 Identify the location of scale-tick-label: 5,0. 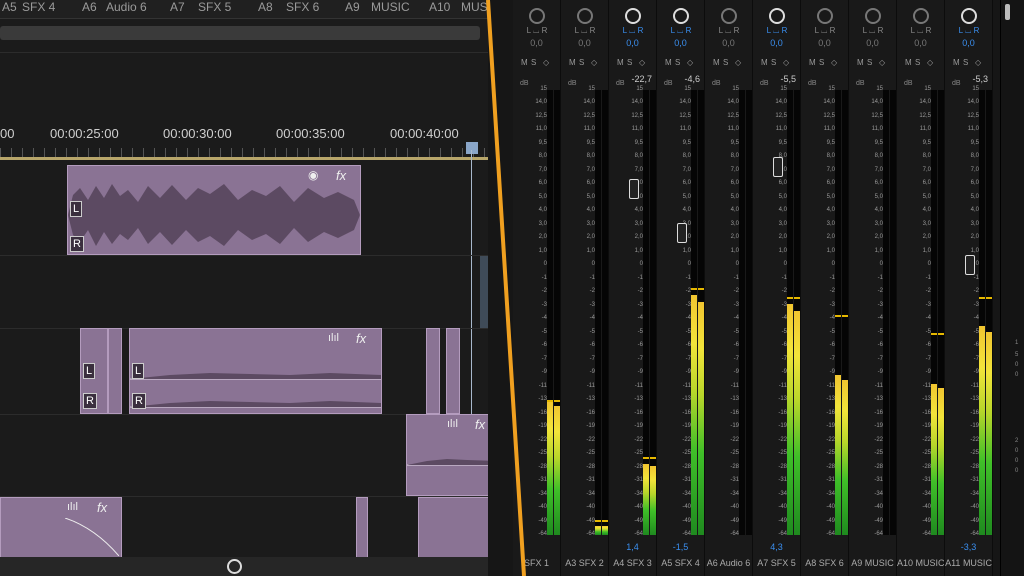
(590, 196).